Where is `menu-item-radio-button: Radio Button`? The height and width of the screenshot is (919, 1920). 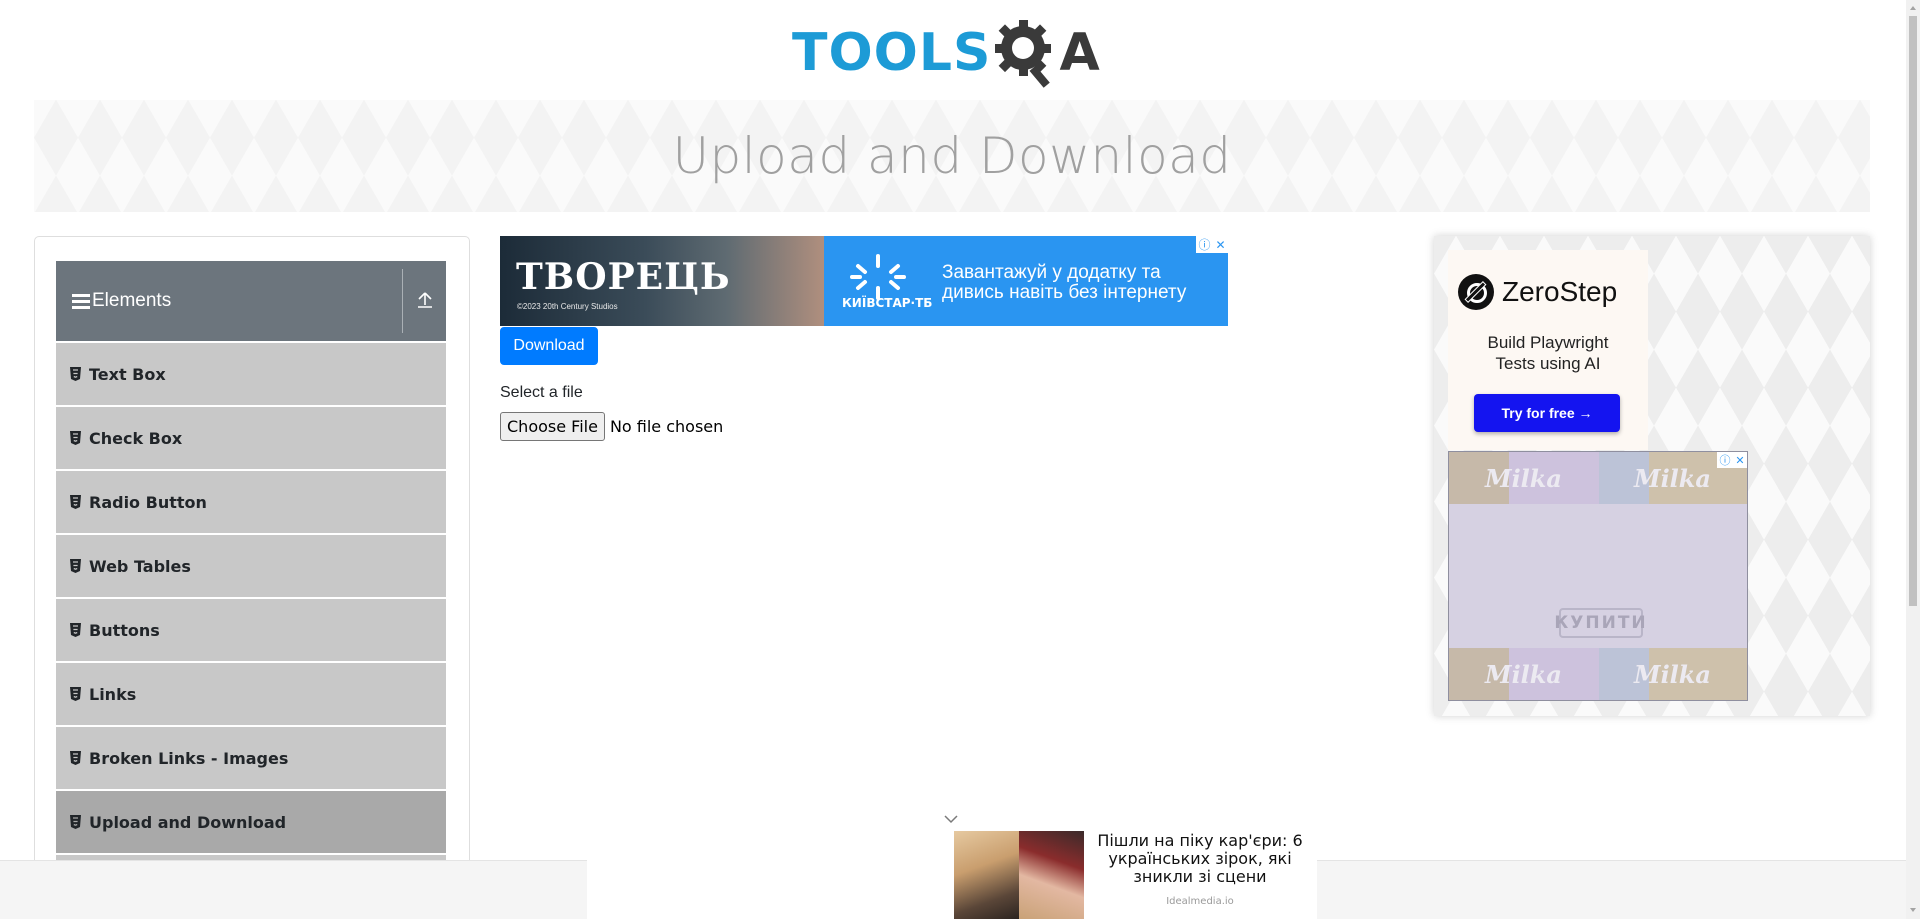 menu-item-radio-button: Radio Button is located at coordinates (251, 502).